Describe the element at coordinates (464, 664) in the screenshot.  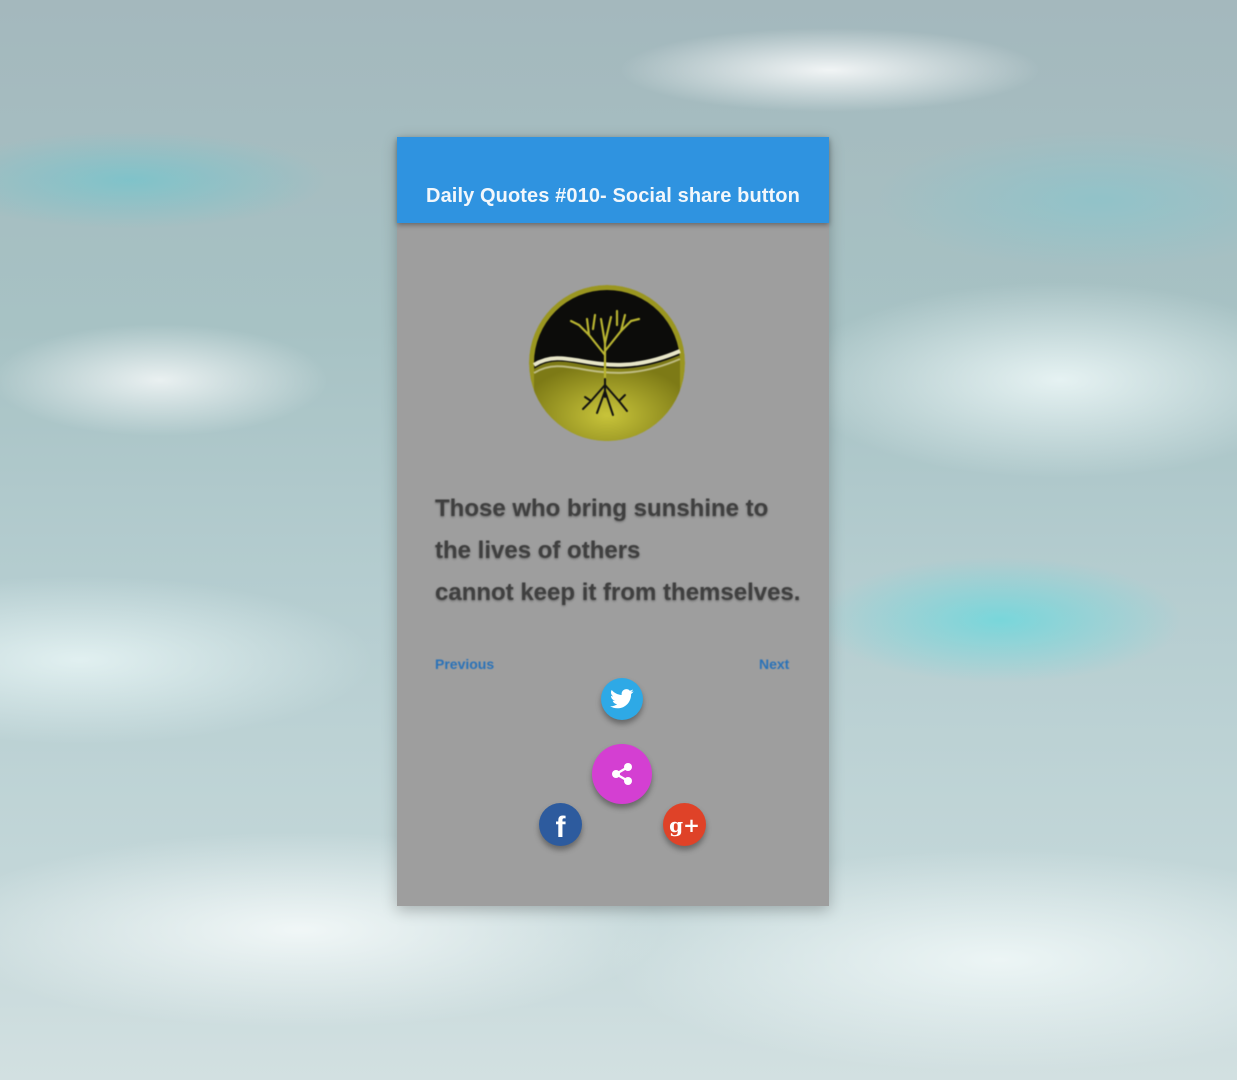
I see `previous-link: Previous` at that location.